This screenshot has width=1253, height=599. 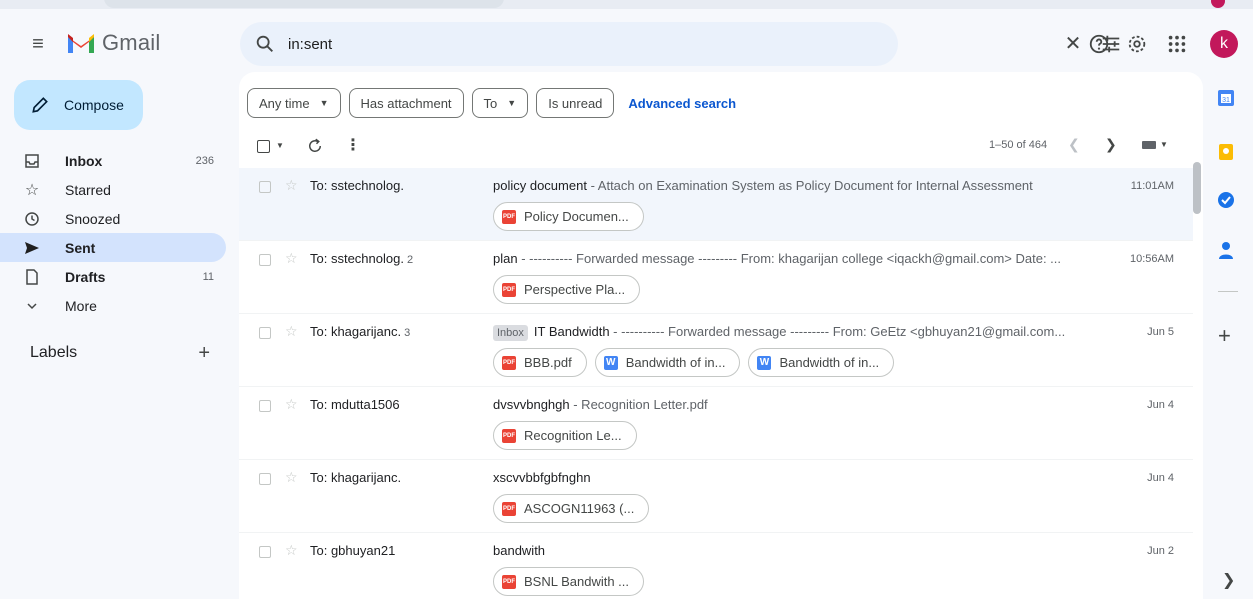 What do you see at coordinates (1152, 186) in the screenshot?
I see `email-time: 11:01AM` at bounding box center [1152, 186].